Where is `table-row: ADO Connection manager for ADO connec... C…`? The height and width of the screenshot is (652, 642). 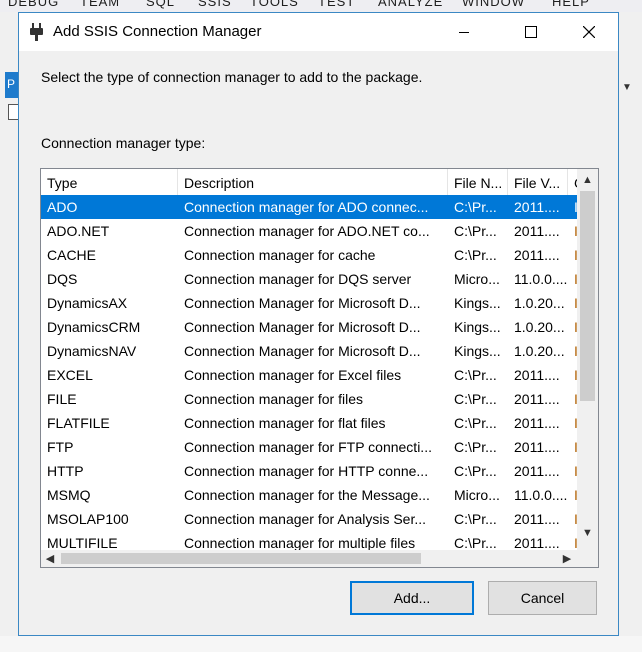
table-row: ADO Connection manager for ADO connec... C… is located at coordinates (309, 207).